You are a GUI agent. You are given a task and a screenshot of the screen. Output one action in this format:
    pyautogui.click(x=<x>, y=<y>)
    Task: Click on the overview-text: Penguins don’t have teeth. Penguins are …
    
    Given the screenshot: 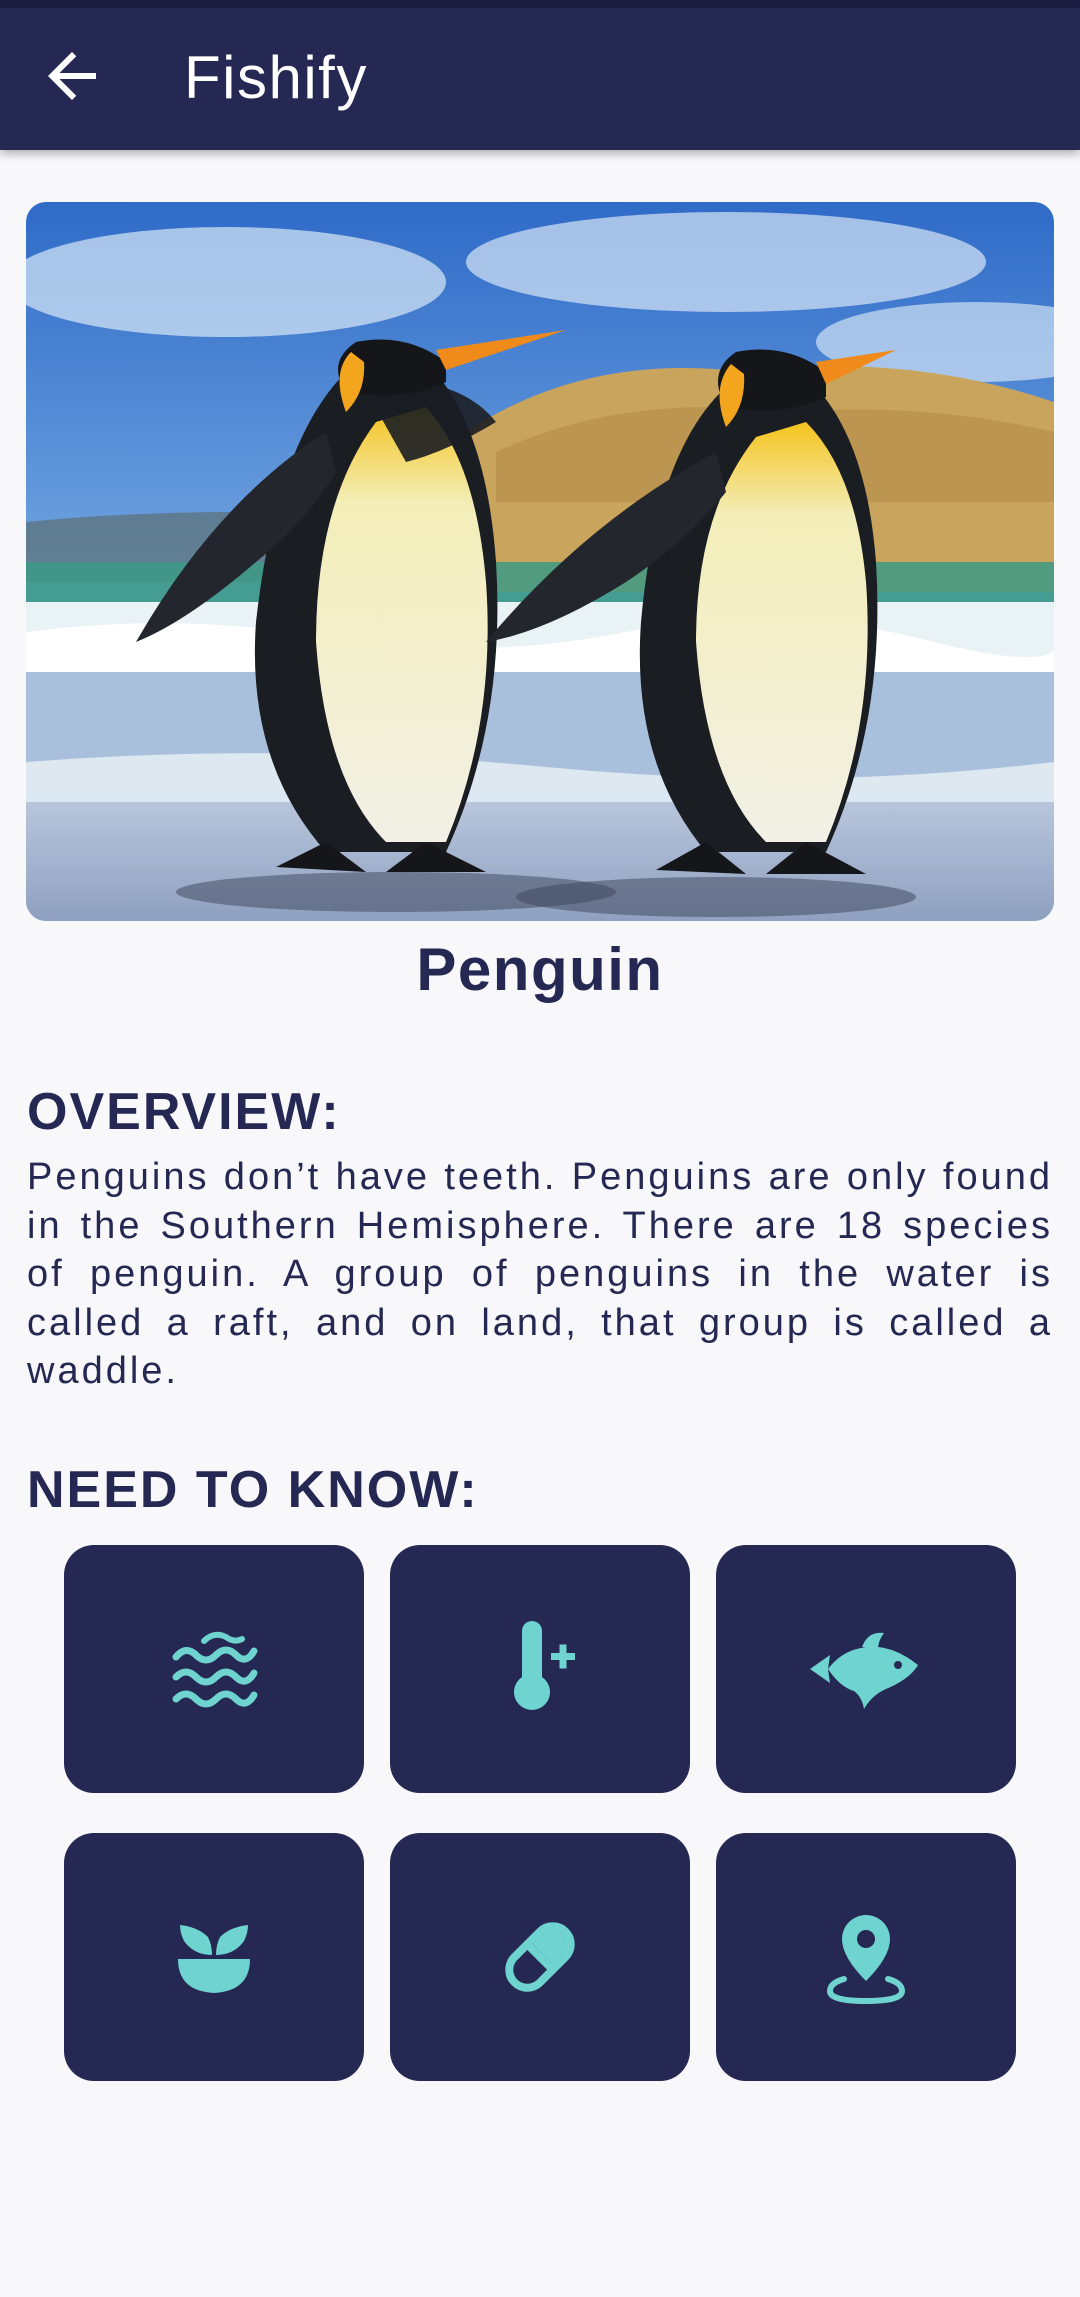 What is the action you would take?
    pyautogui.click(x=540, y=1274)
    